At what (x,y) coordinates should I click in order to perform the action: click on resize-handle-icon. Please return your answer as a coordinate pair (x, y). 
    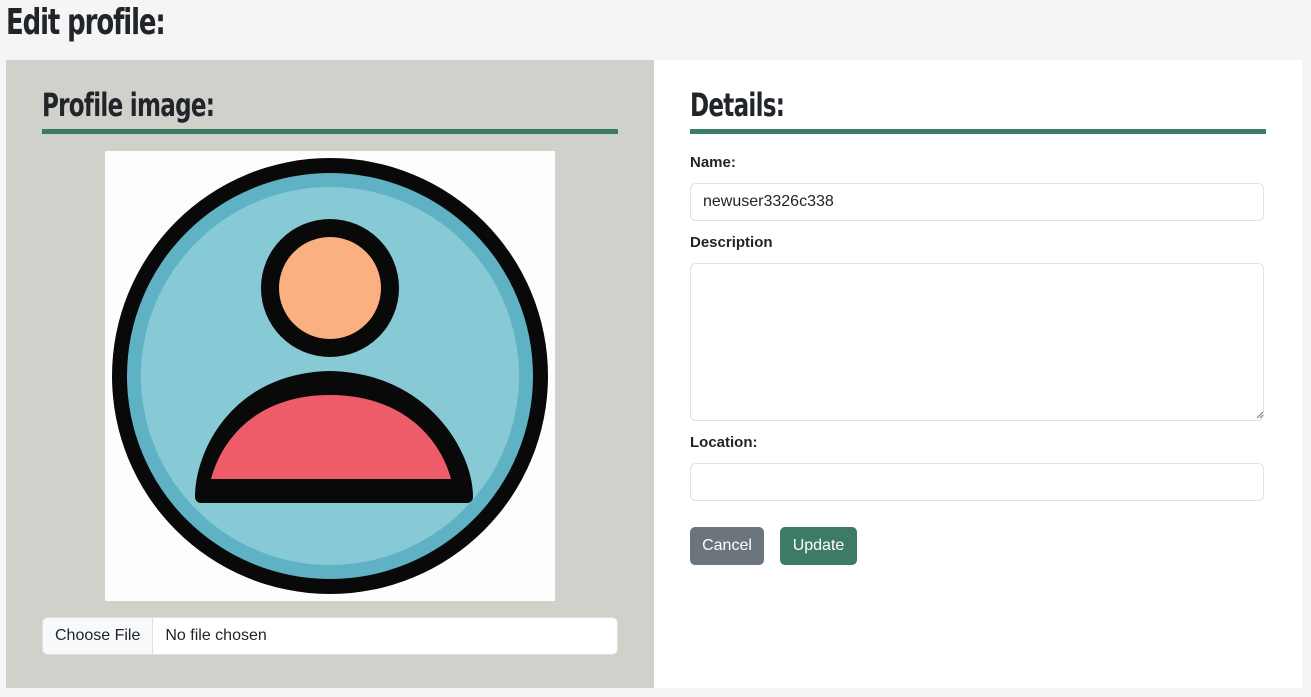
    Looking at the image, I should click on (1260, 415).